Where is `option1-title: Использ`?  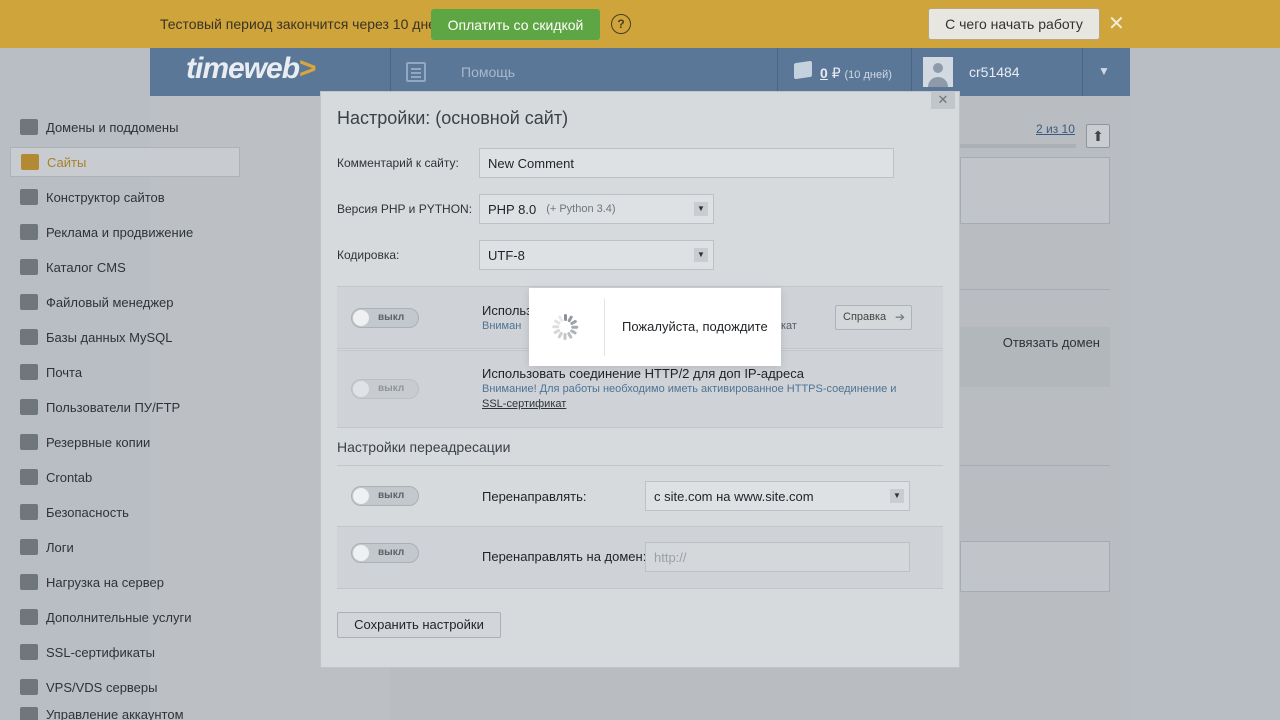
option1-title: Использ is located at coordinates (507, 310).